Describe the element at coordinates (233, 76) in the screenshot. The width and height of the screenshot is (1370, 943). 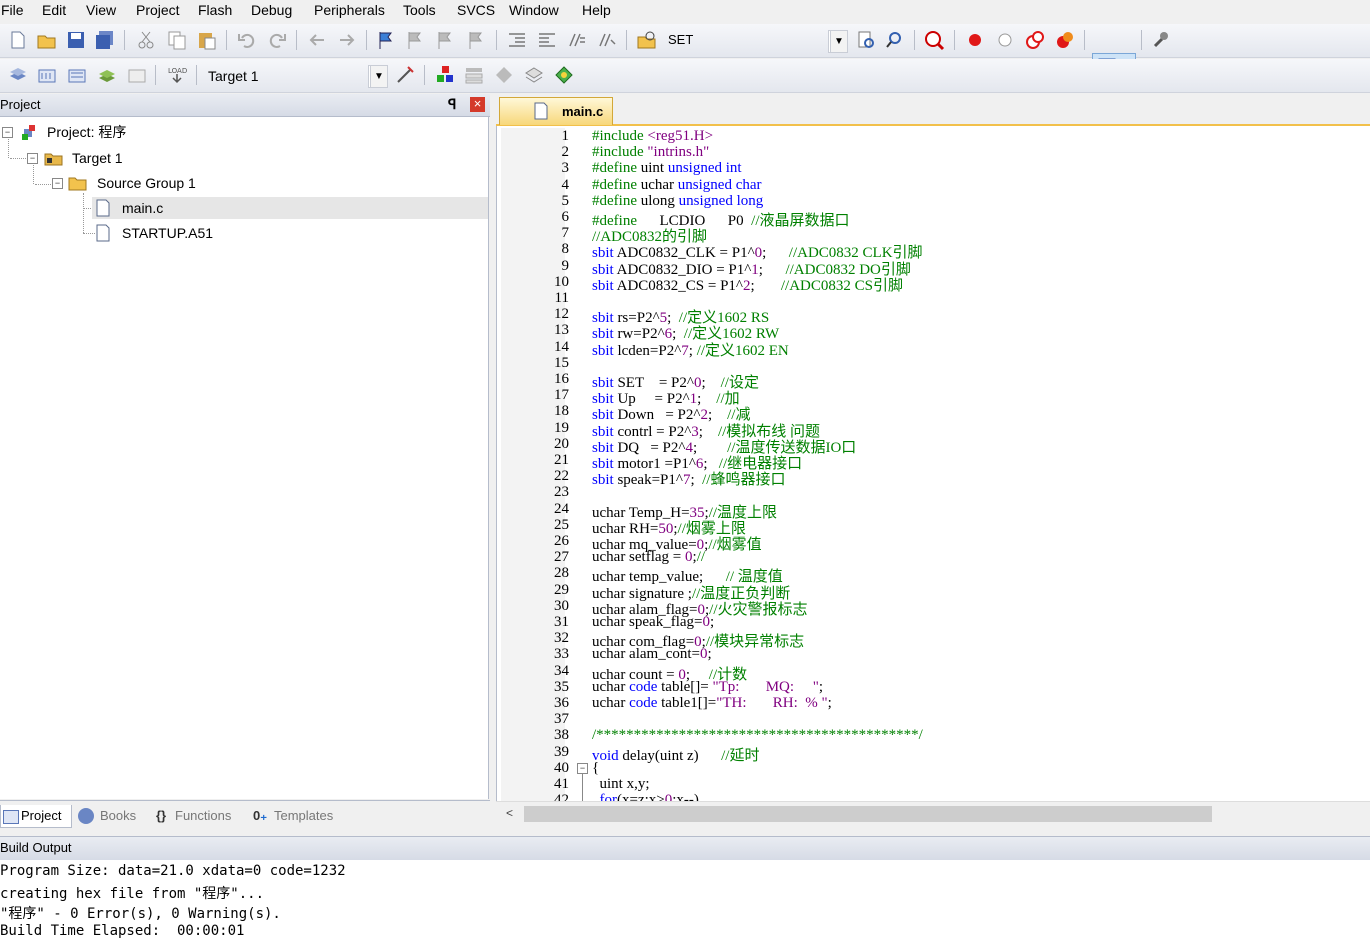
I see `target-select-value: Target 1` at that location.